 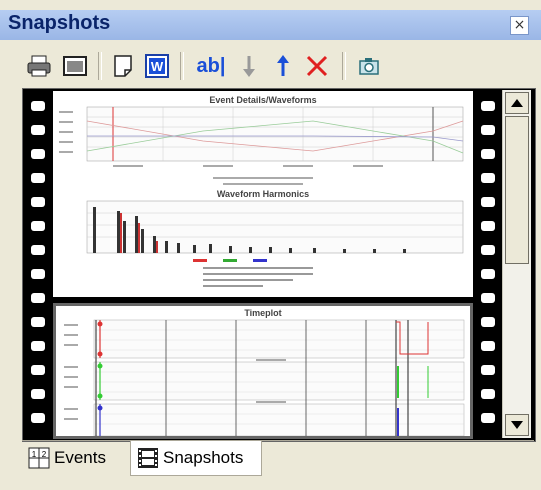 I want to click on arrow-down-icon, so click(x=517, y=425).